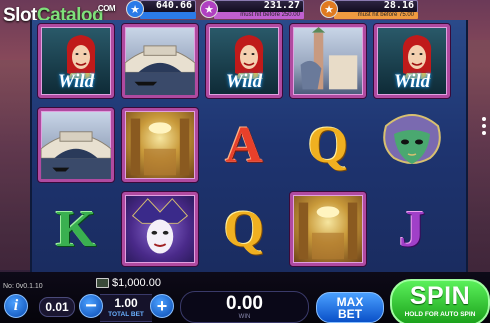  I want to click on info-icon: i, so click(16, 305).